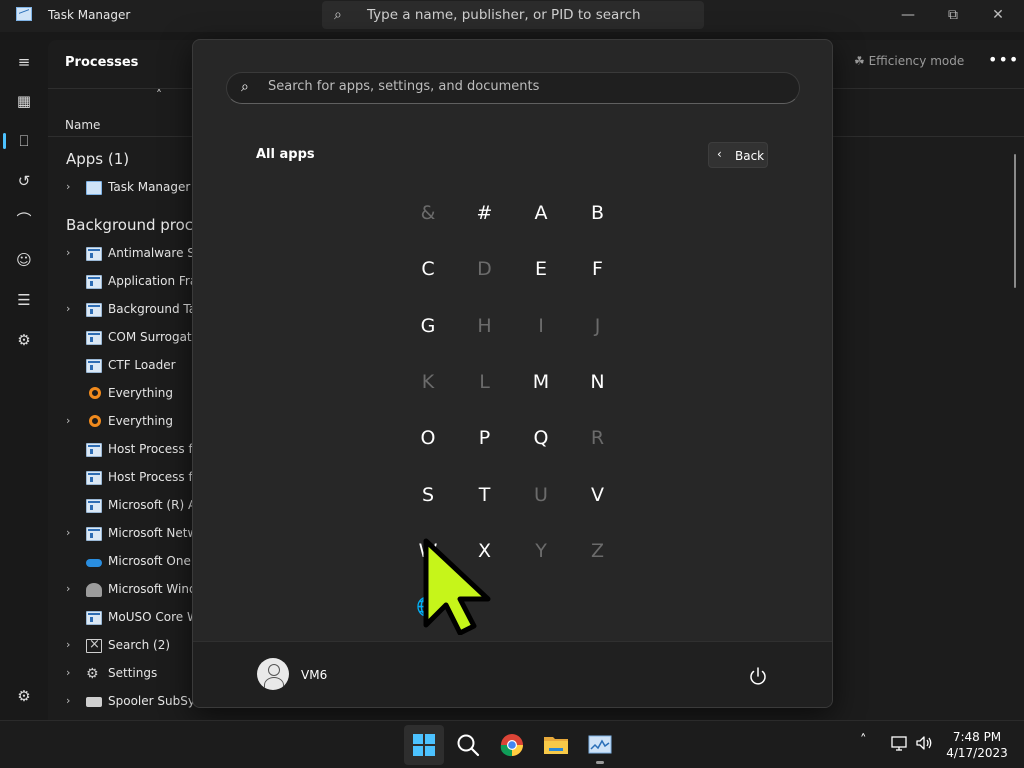  Describe the element at coordinates (1015, 221) in the screenshot. I see `scrollbar` at that location.